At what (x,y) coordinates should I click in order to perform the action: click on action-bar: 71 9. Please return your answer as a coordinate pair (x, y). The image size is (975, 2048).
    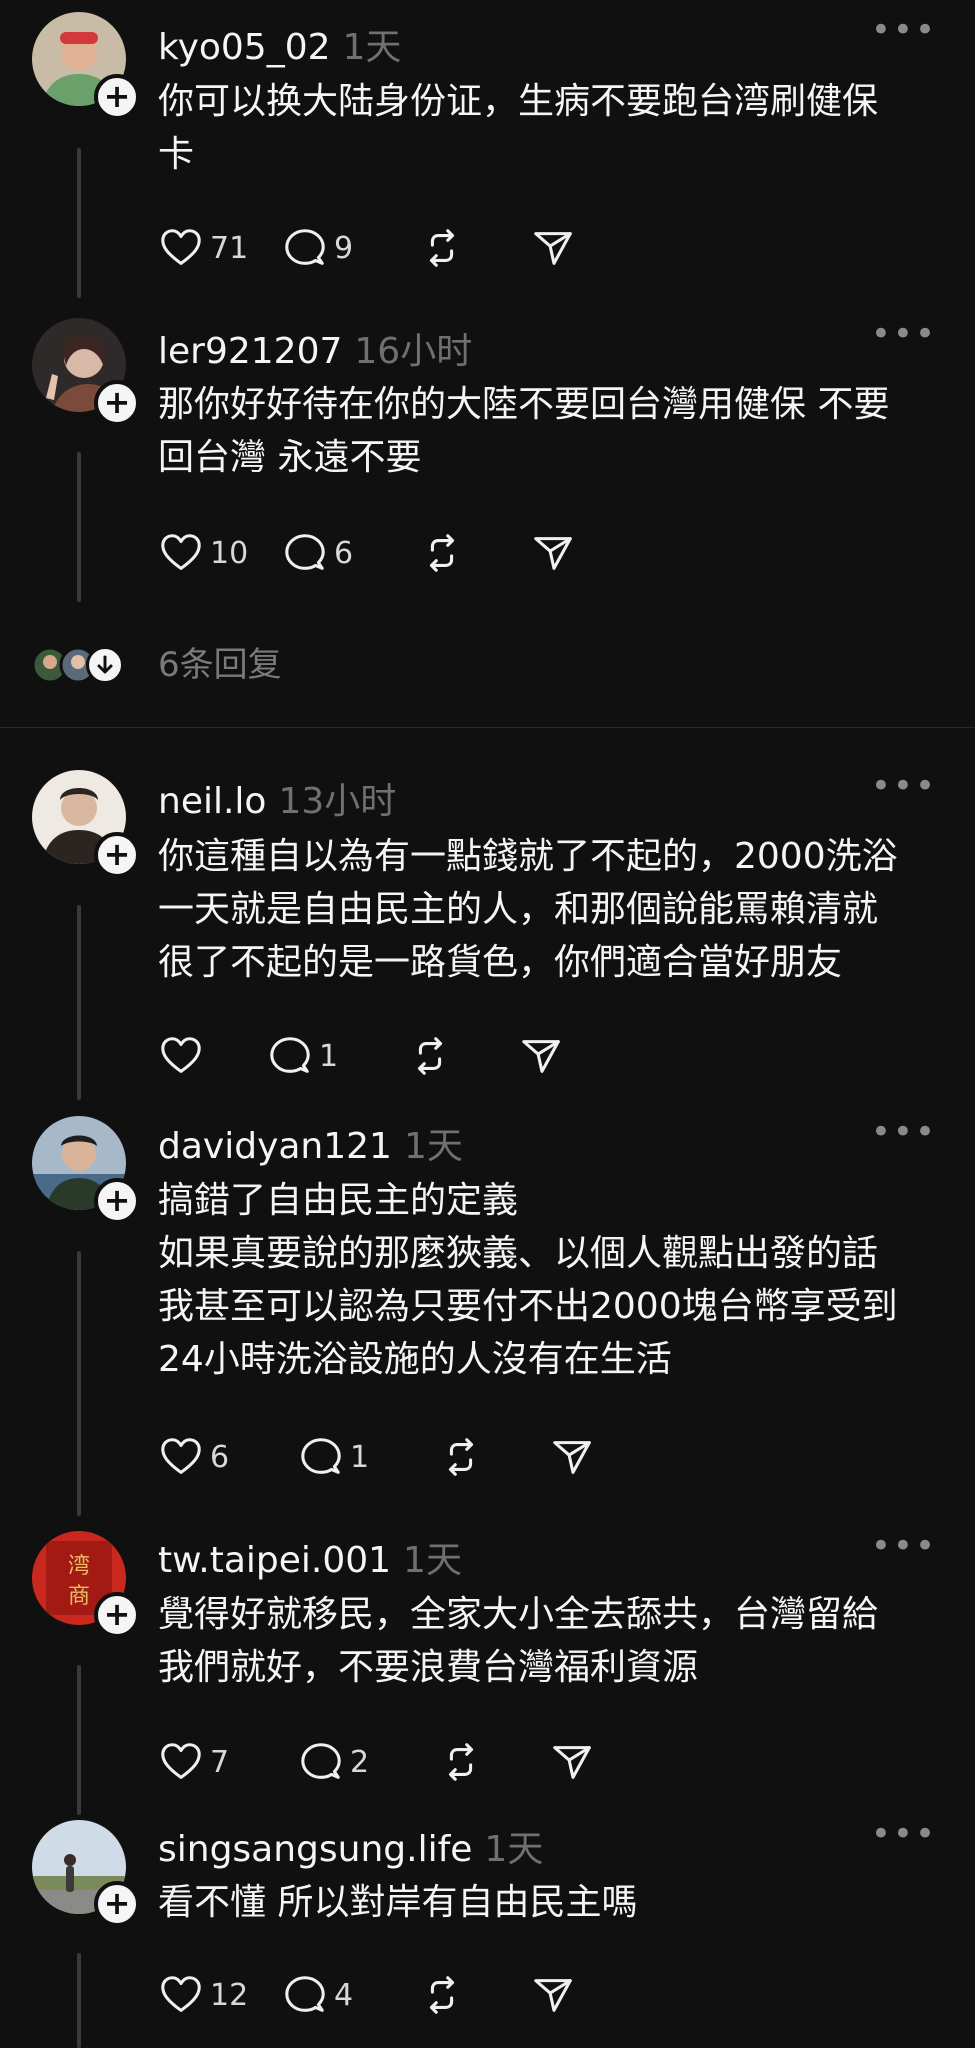
    Looking at the image, I should click on (367, 248).